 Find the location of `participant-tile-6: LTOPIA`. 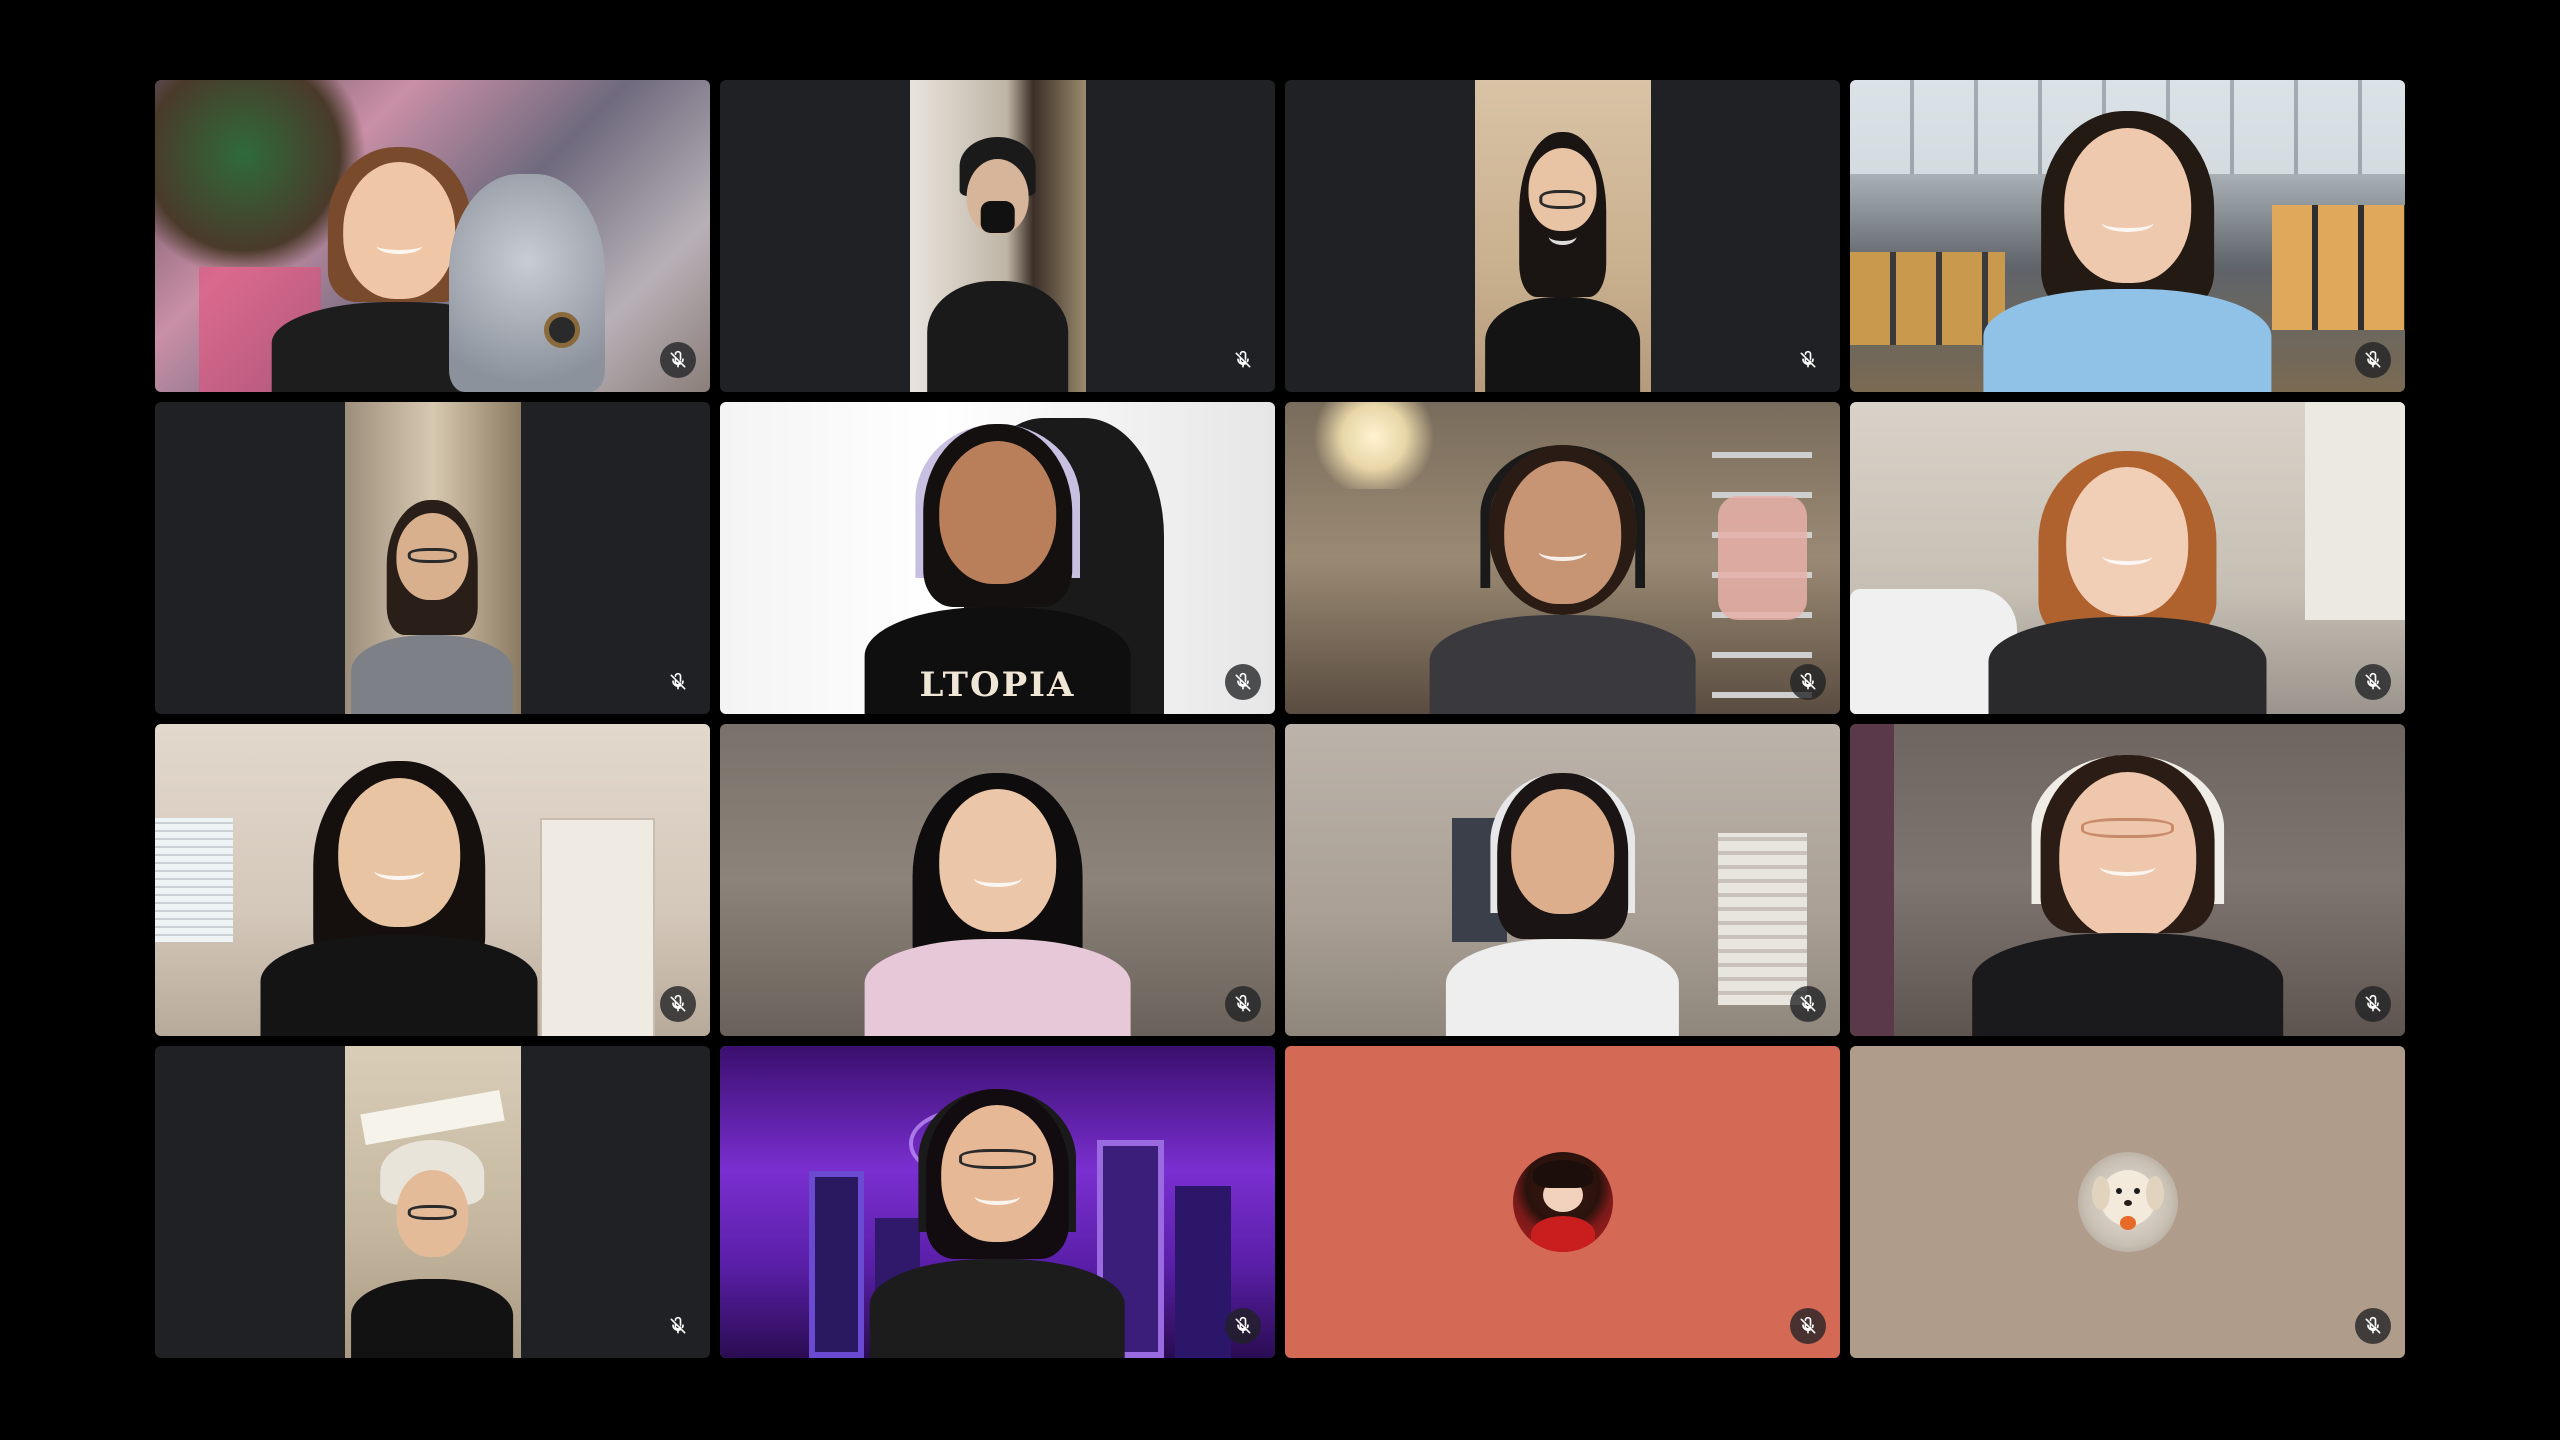

participant-tile-6: LTOPIA is located at coordinates (997, 558).